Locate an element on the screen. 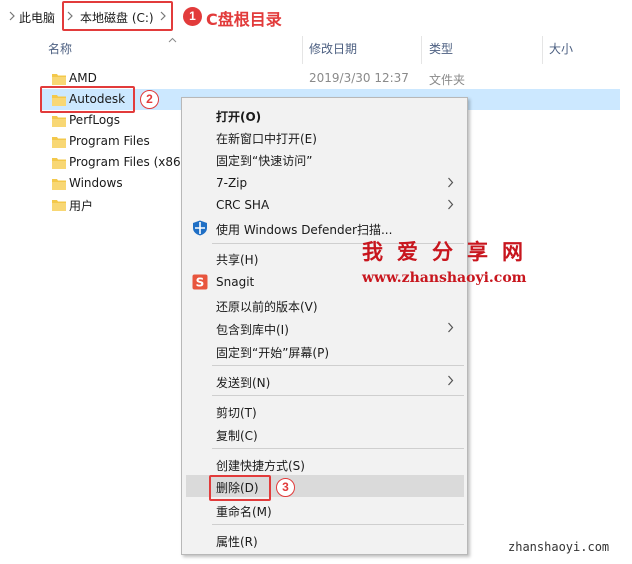  menu-item-create-shortcut: 创建快捷方式(S) is located at coordinates (325, 464).